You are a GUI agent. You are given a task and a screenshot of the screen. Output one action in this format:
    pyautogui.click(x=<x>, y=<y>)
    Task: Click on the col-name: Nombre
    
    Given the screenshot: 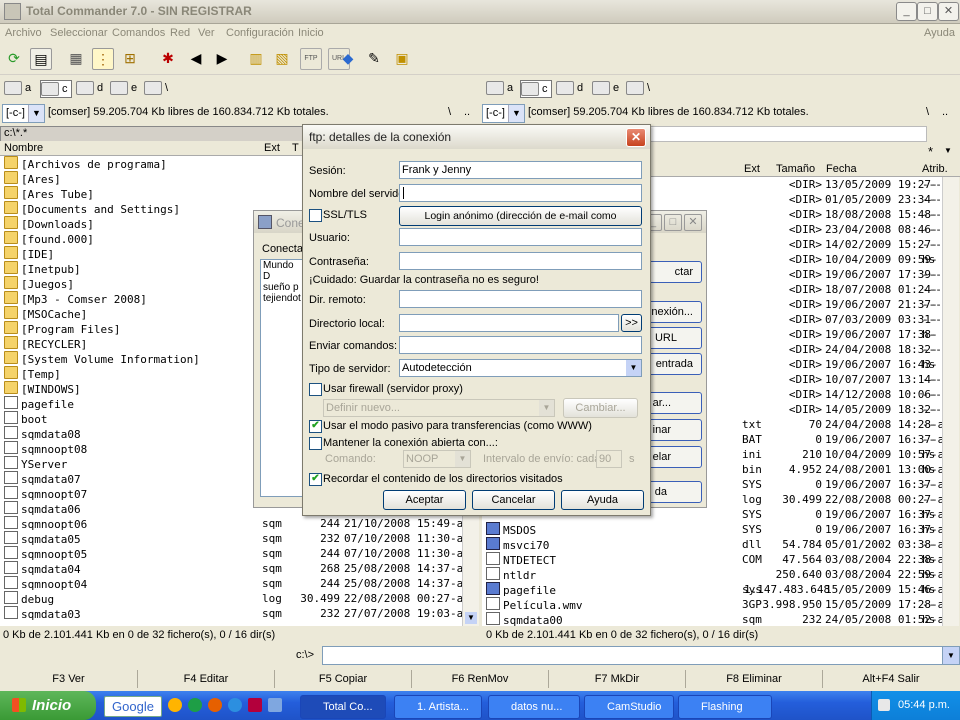 What is the action you would take?
    pyautogui.click(x=23, y=148)
    